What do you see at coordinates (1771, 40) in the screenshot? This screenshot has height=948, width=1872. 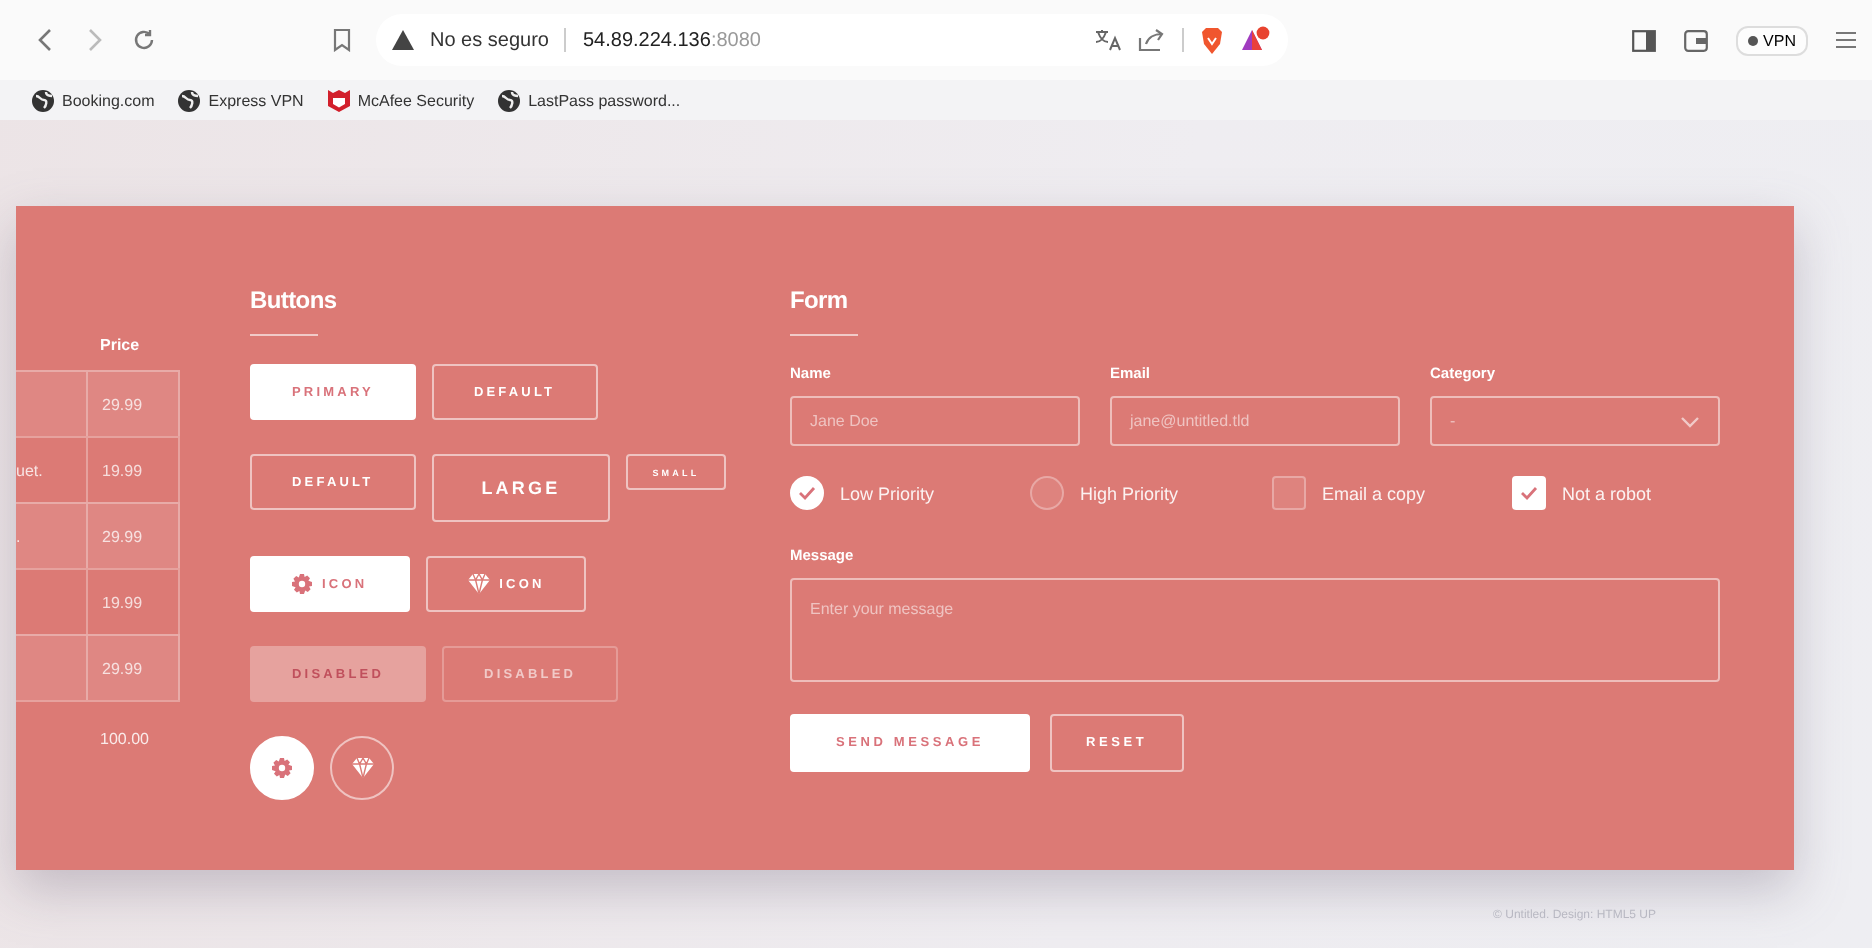 I see `vpn-button: VPN` at bounding box center [1771, 40].